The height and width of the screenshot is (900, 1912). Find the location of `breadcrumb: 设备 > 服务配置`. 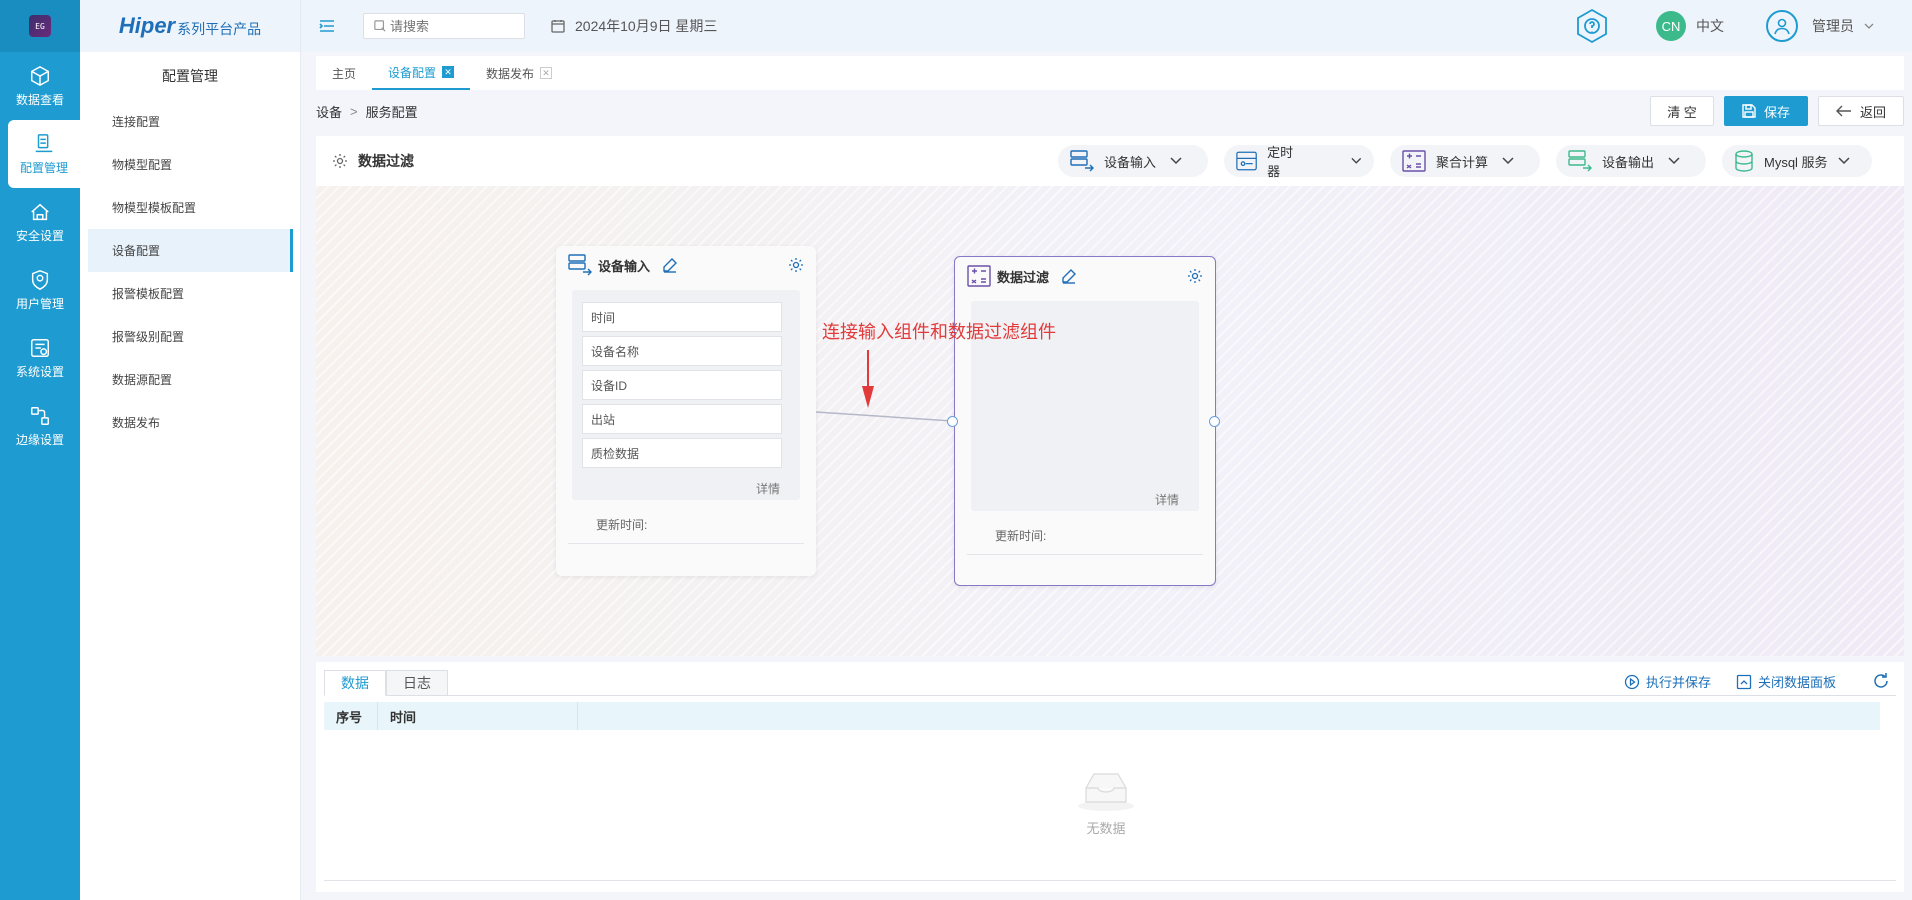

breadcrumb: 设备 > 服务配置 is located at coordinates (367, 111).